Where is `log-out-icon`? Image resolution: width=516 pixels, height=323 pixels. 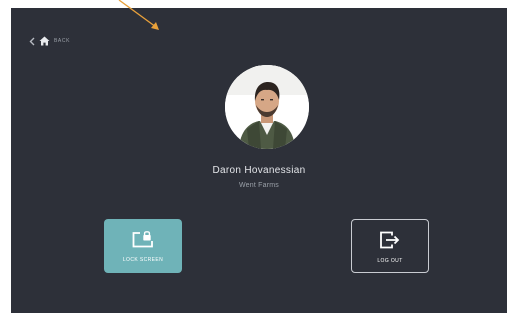
log-out-icon is located at coordinates (390, 240).